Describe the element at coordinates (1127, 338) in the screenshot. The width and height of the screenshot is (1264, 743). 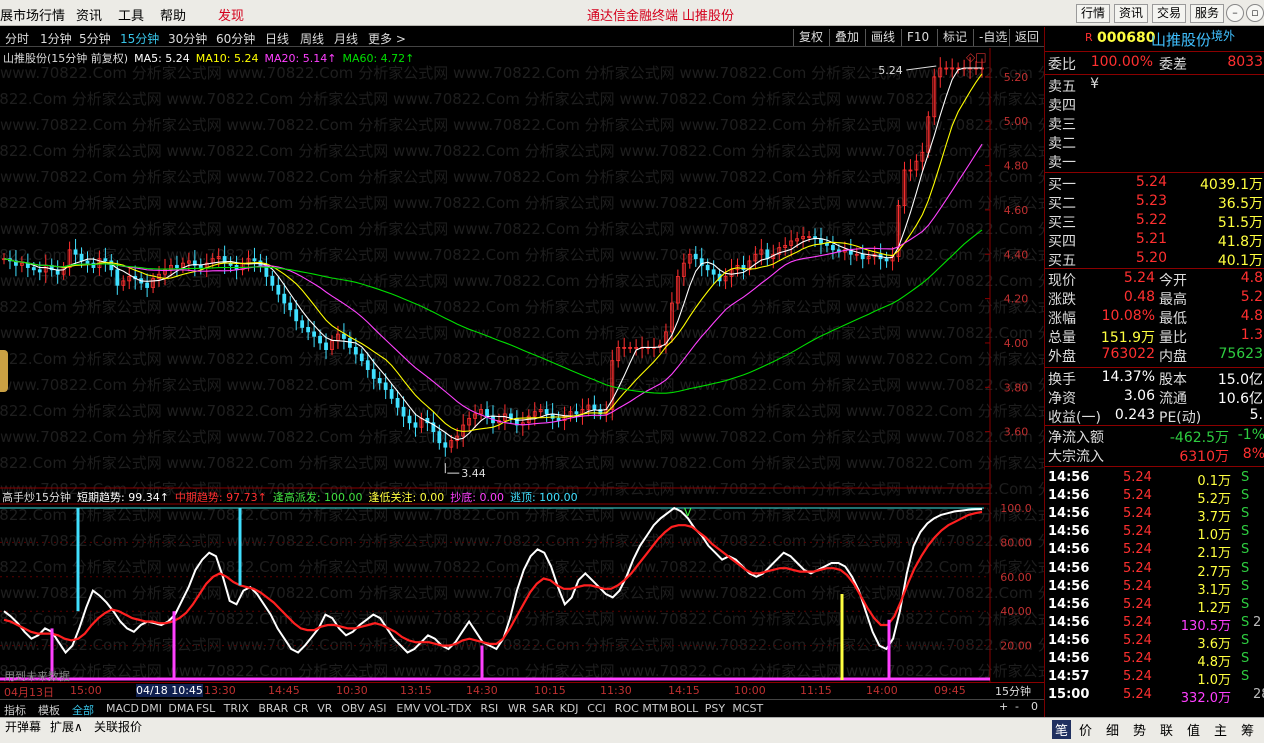
I see `stat-value: 151.9万` at that location.